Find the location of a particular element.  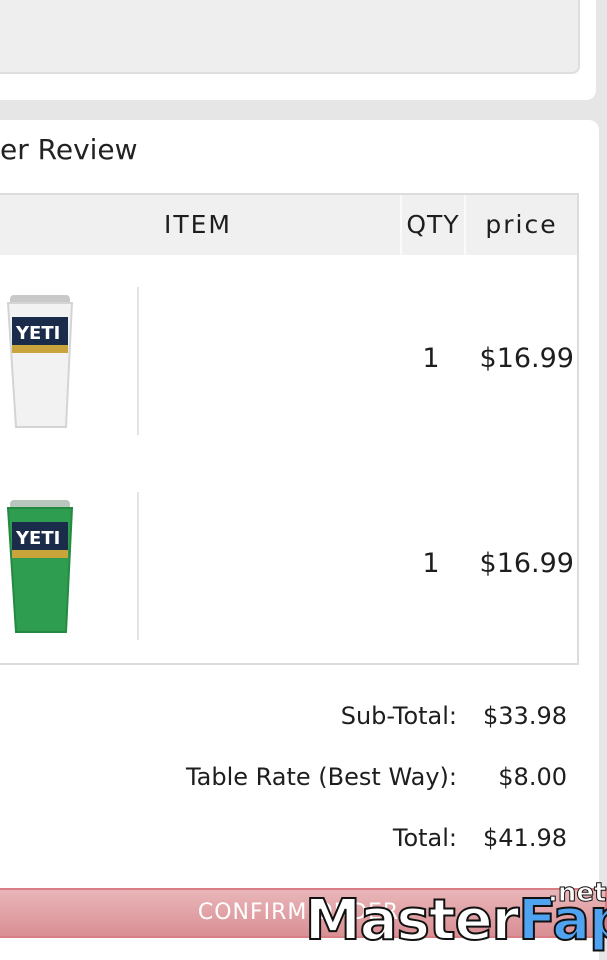

order-review-title: er Review is located at coordinates (69, 149).